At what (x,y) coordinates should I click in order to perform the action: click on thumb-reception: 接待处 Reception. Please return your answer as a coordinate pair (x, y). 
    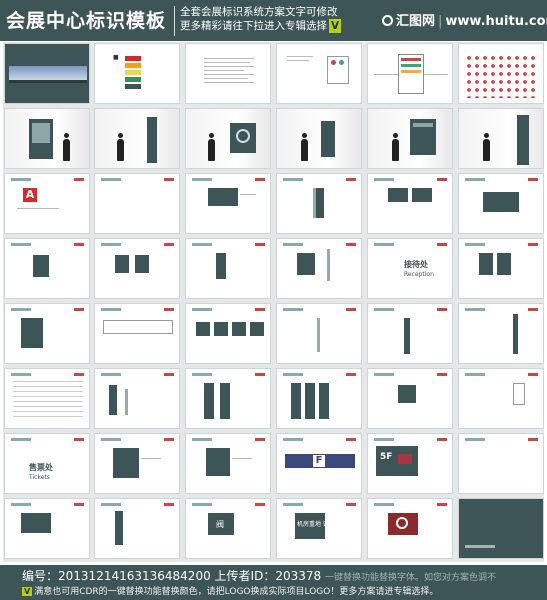
    Looking at the image, I should click on (410, 268).